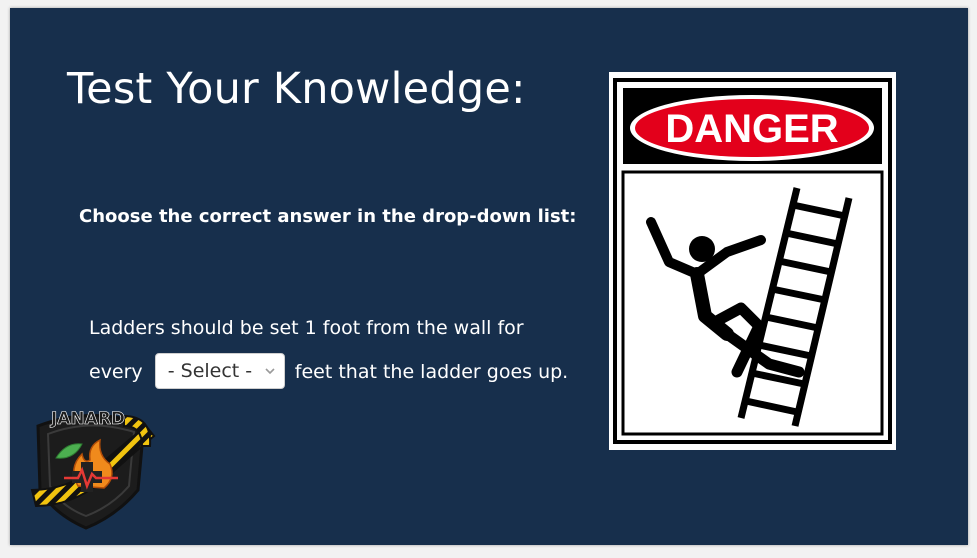 The width and height of the screenshot is (977, 558). I want to click on answer-dropdown: - Select -, so click(219, 370).